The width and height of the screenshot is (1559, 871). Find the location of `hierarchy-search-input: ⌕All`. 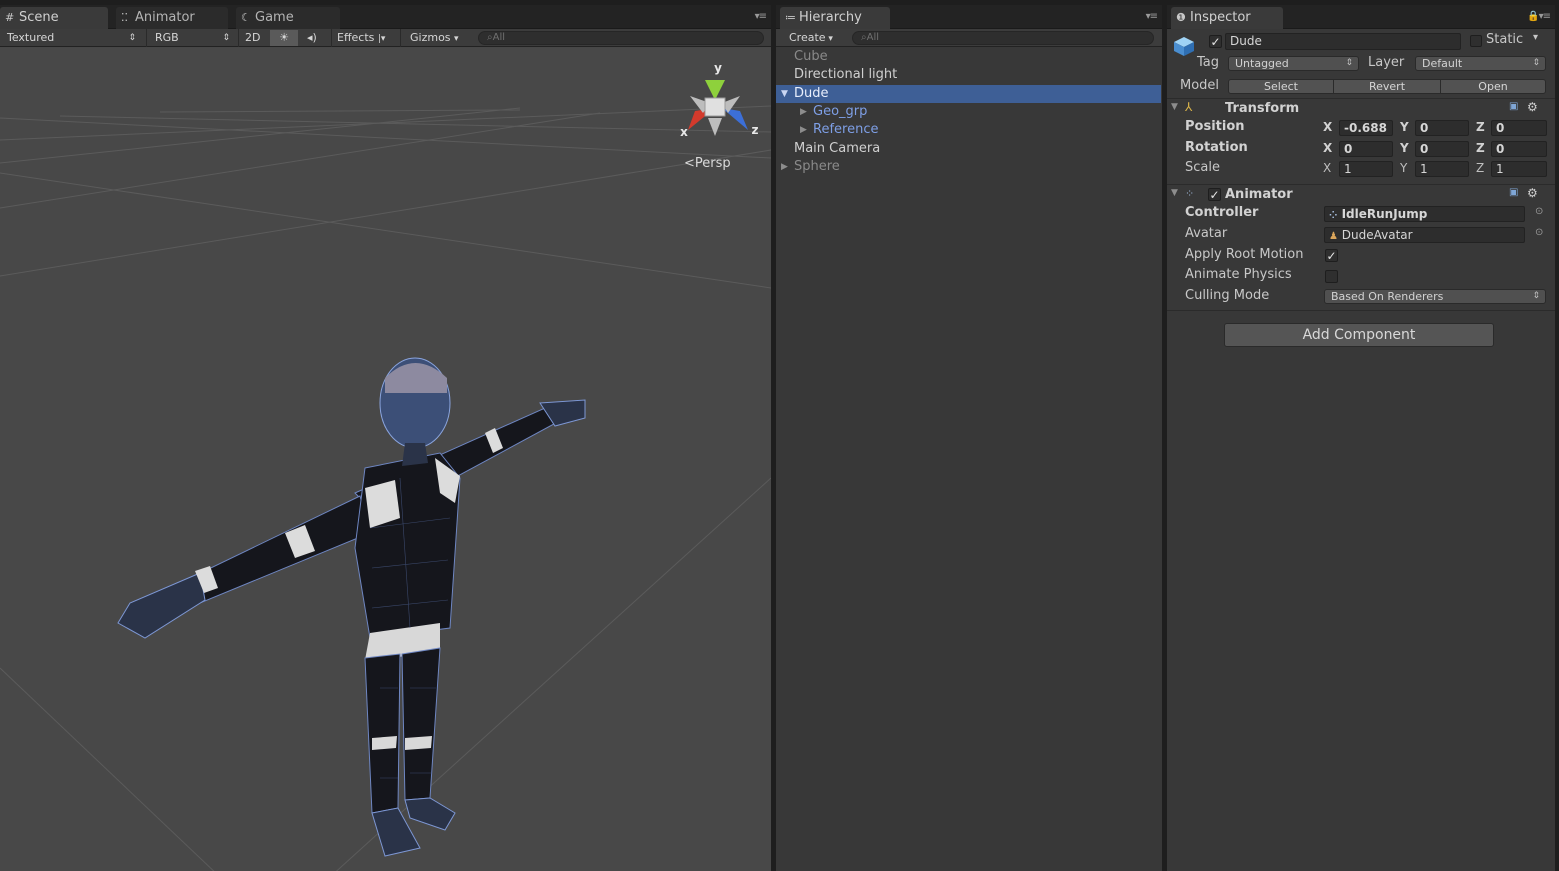

hierarchy-search-input: ⌕All is located at coordinates (1003, 38).